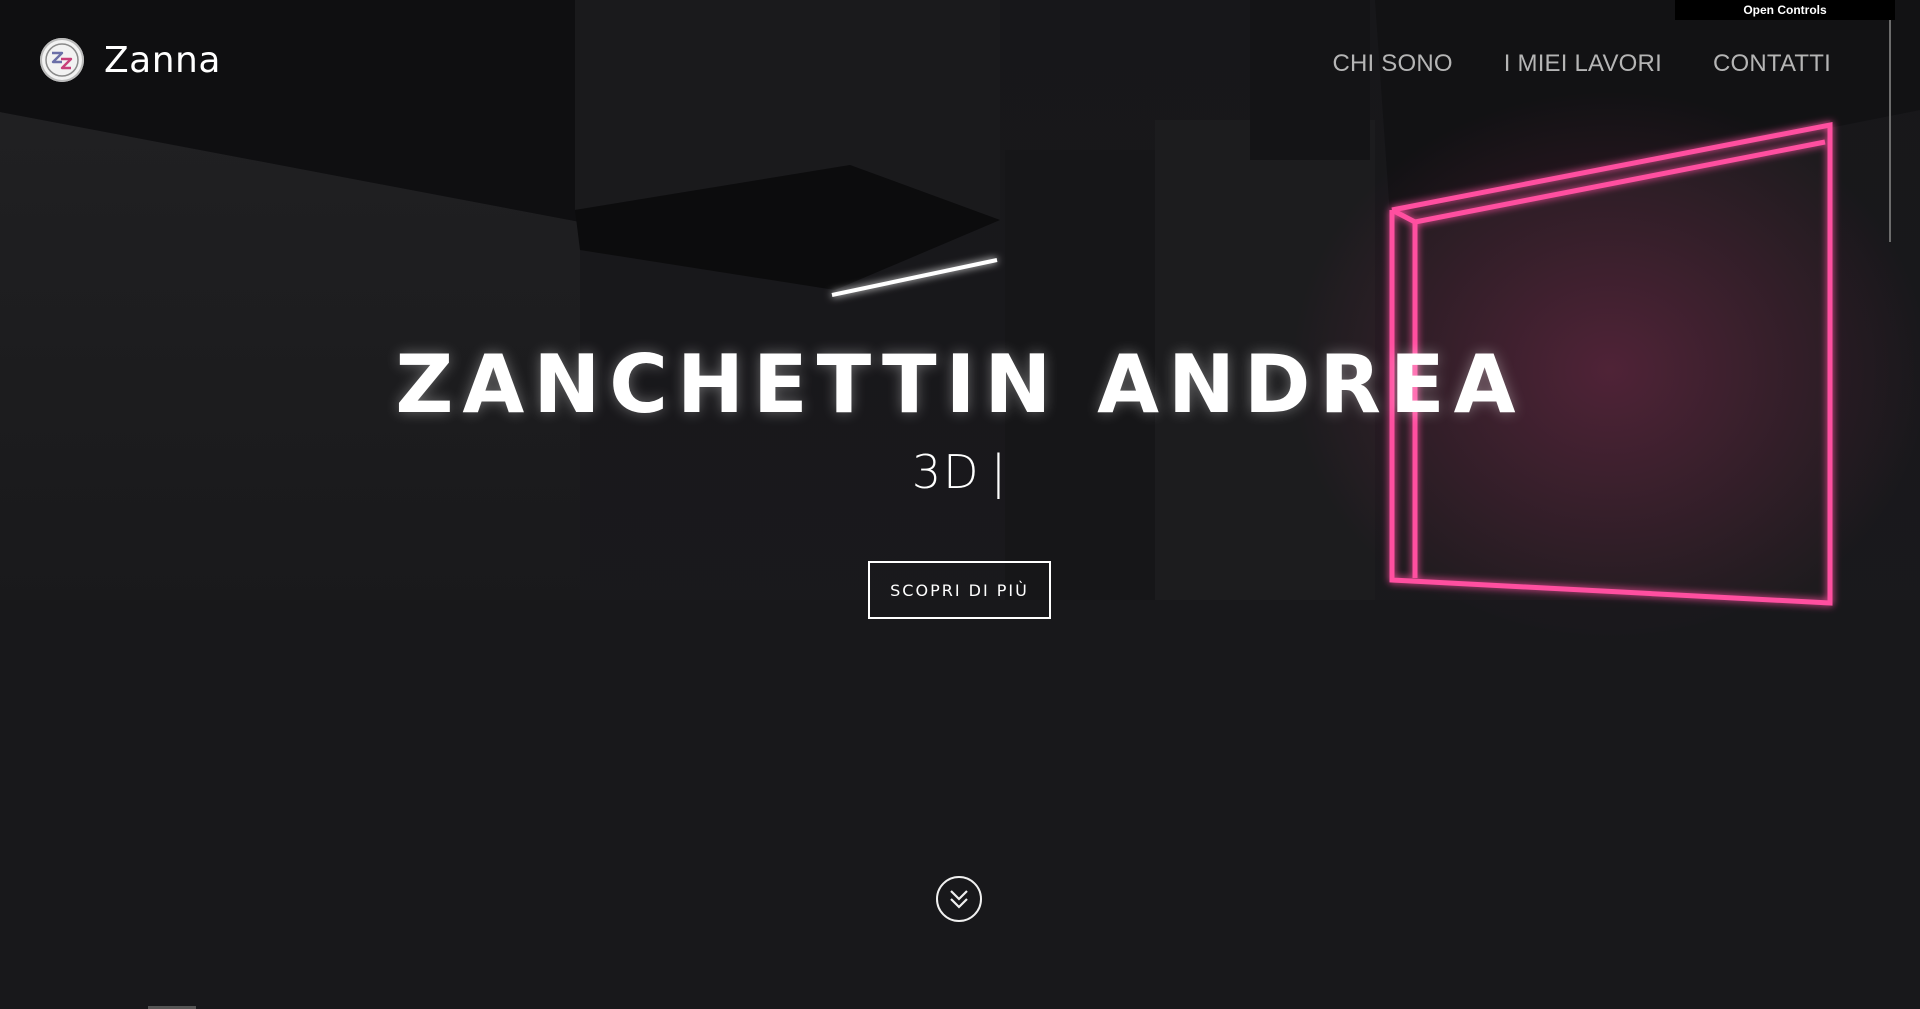  What do you see at coordinates (960, 384) in the screenshot?
I see `hero-title: ZANCHETTIN ANDREA` at bounding box center [960, 384].